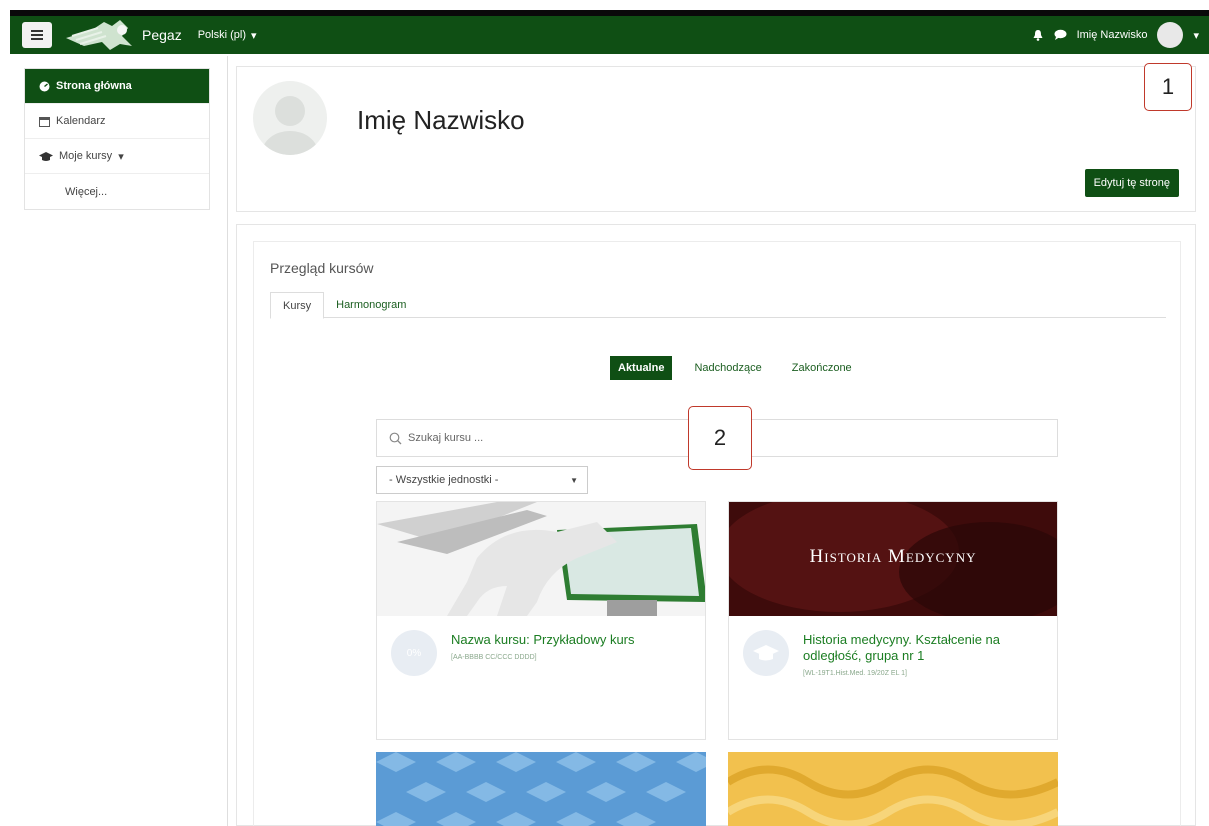 This screenshot has width=1209, height=826. What do you see at coordinates (297, 305) in the screenshot?
I see `tab-courses: Kursy` at bounding box center [297, 305].